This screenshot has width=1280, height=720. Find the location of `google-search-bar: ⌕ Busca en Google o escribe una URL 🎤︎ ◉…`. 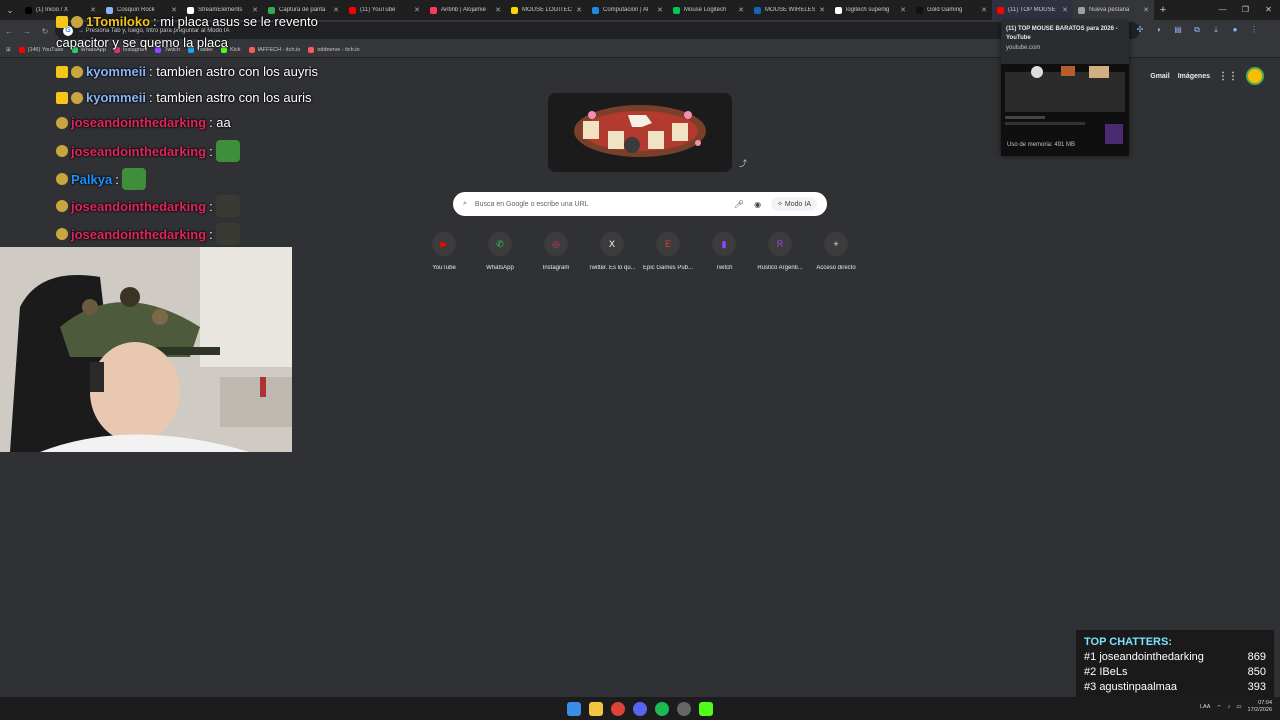

google-search-bar: ⌕ Busca en Google o escribe una URL 🎤︎ ◉… is located at coordinates (640, 204).